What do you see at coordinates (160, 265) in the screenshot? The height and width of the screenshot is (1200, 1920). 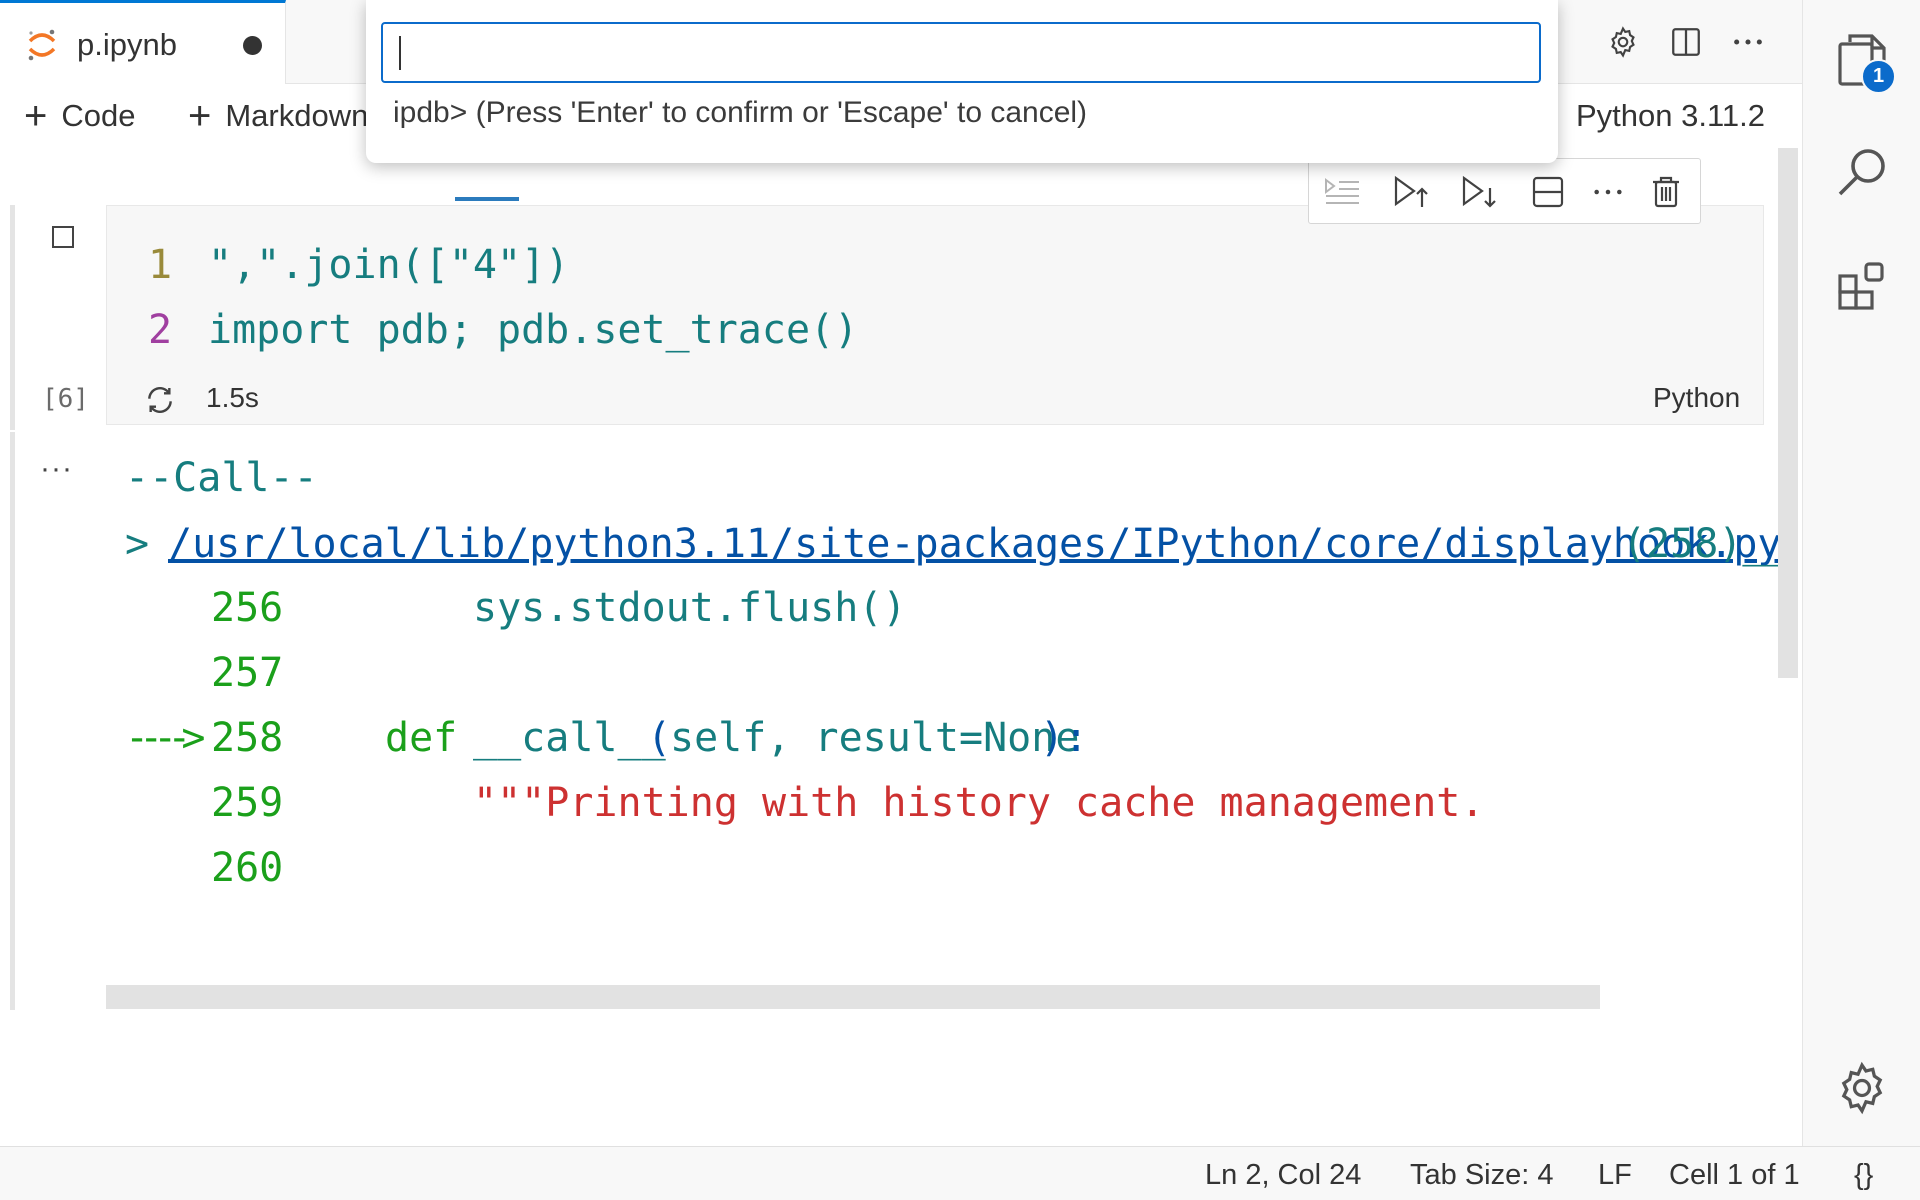 I see `line-number: 1` at bounding box center [160, 265].